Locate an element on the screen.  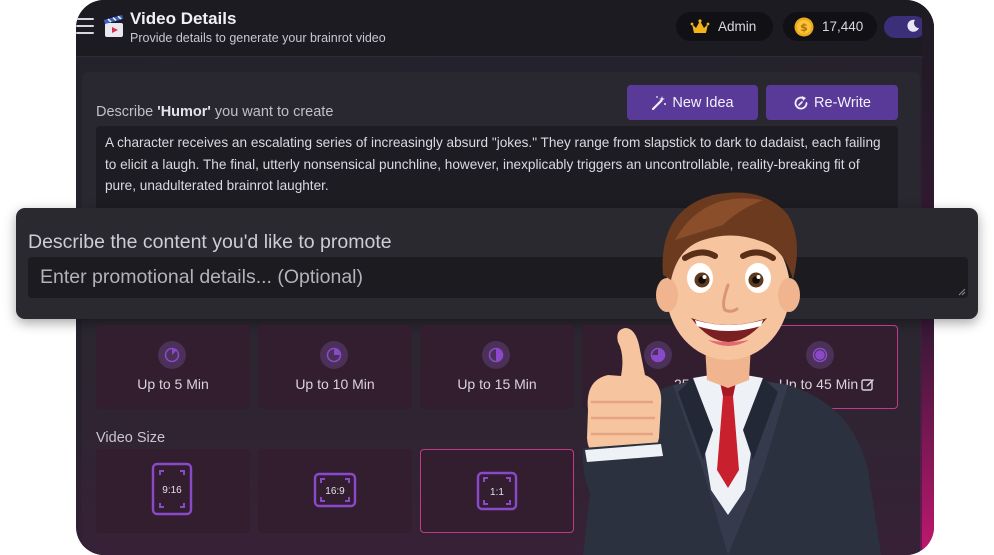
duration-label: Up to 15 Min is located at coordinates (497, 384).